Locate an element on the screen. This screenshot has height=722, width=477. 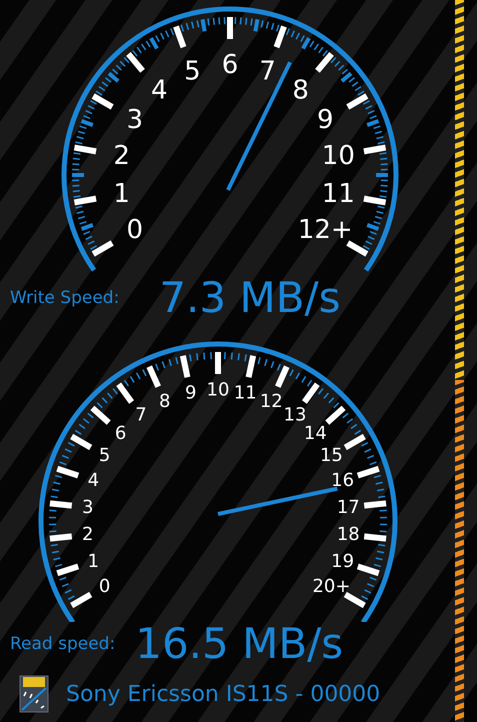
scale-label: 12+ is located at coordinates (325, 230).